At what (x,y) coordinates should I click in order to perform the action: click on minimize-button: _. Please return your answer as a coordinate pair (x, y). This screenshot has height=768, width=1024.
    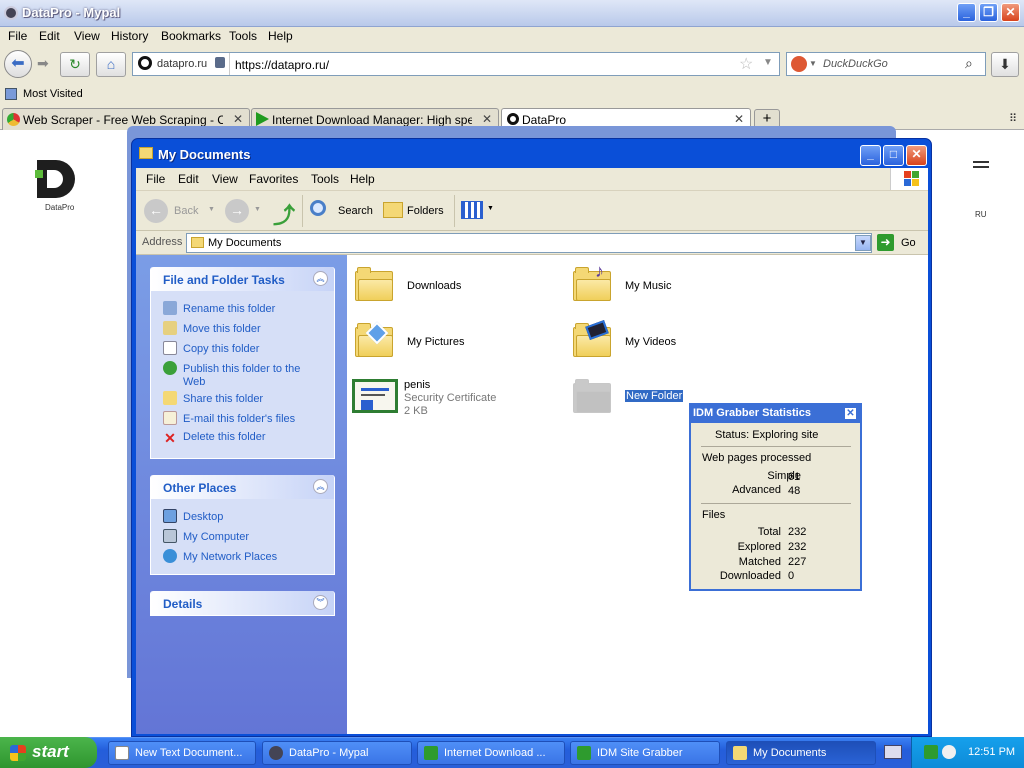
    Looking at the image, I should click on (966, 12).